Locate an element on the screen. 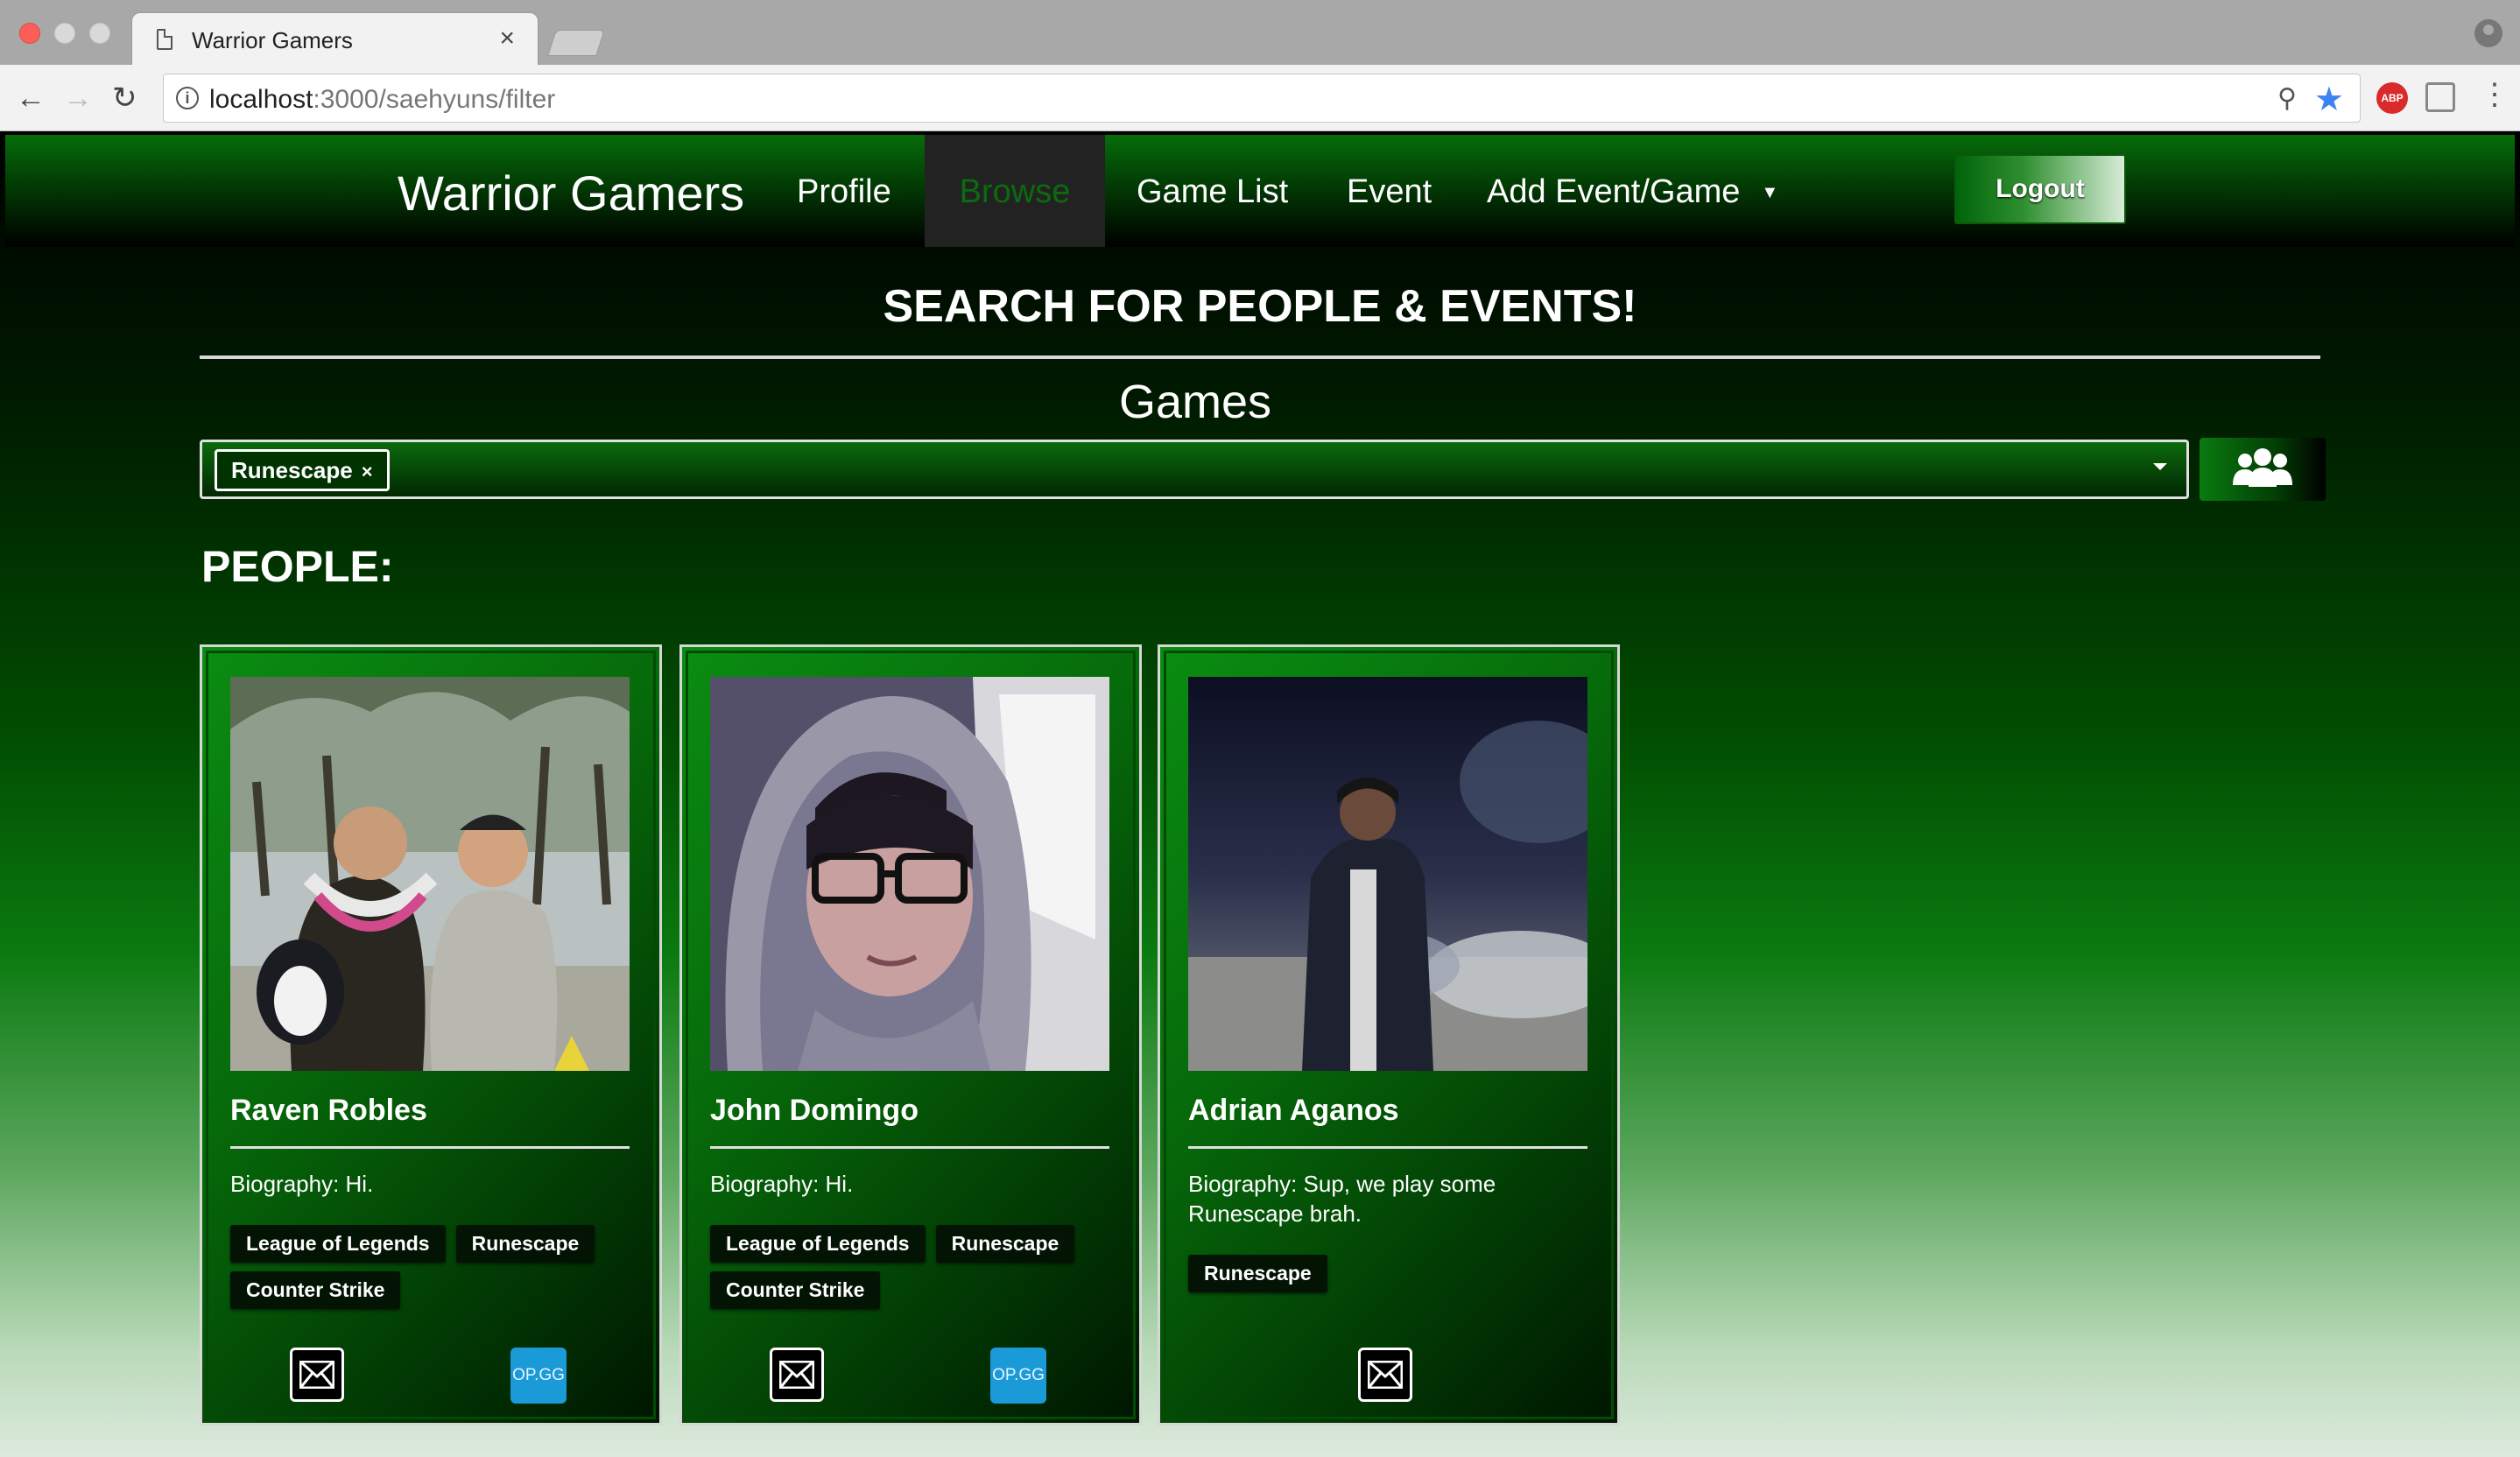 This screenshot has height=1457, width=2520. tab-strip: Warrior Gamers × is located at coordinates (1260, 34).